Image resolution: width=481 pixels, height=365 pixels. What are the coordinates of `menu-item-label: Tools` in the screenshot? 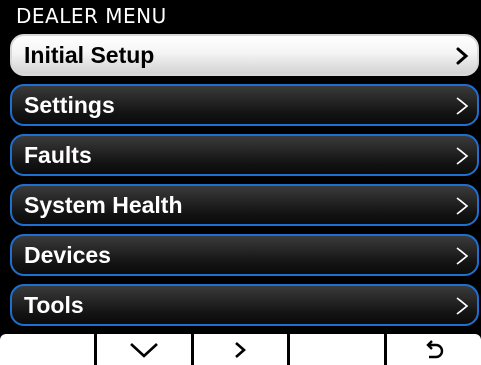 It's located at (54, 305).